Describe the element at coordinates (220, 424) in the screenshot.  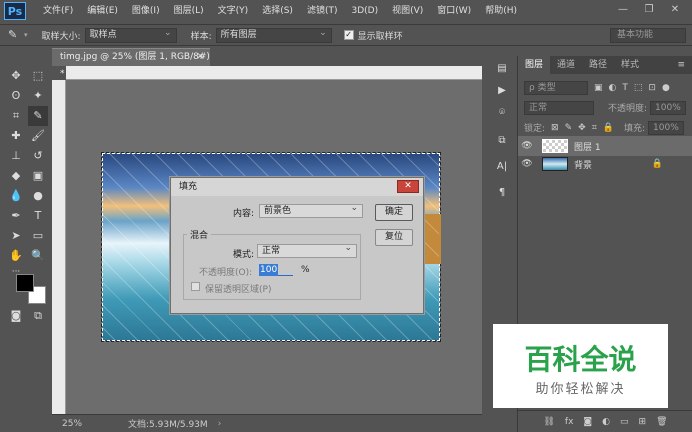
I see `chevron-right-icon: ›` at that location.